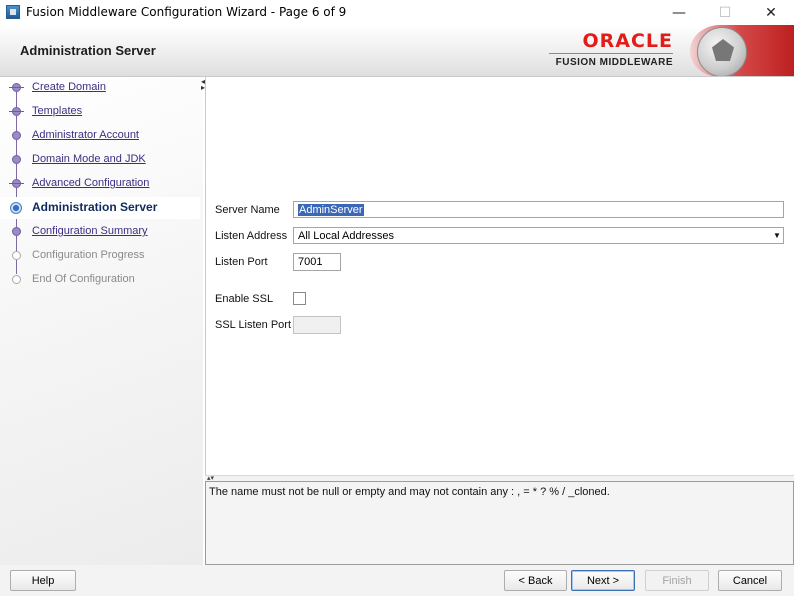 The height and width of the screenshot is (596, 794). I want to click on enable-ssl-label: Enable SSL, so click(244, 299).